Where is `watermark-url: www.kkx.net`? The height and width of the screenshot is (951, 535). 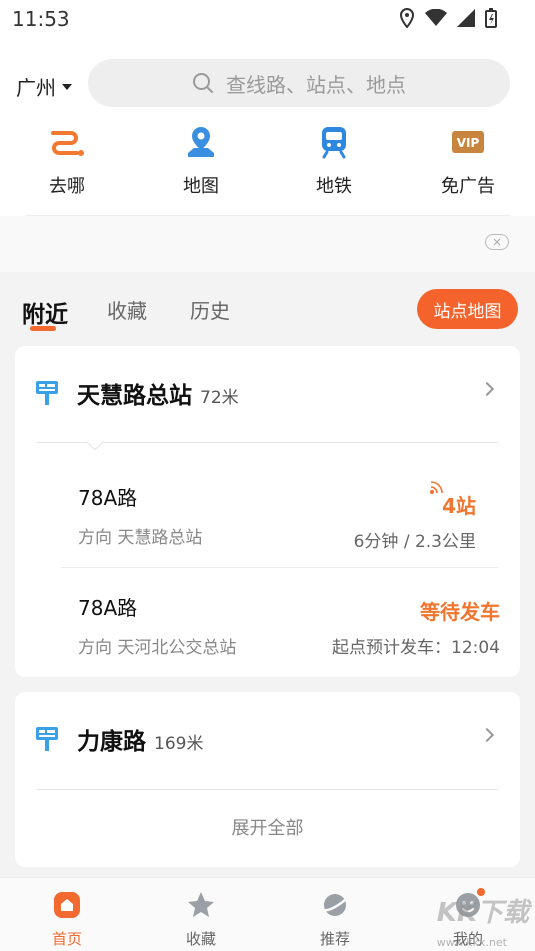 watermark-url: www.kkx.net is located at coordinates (471, 942).